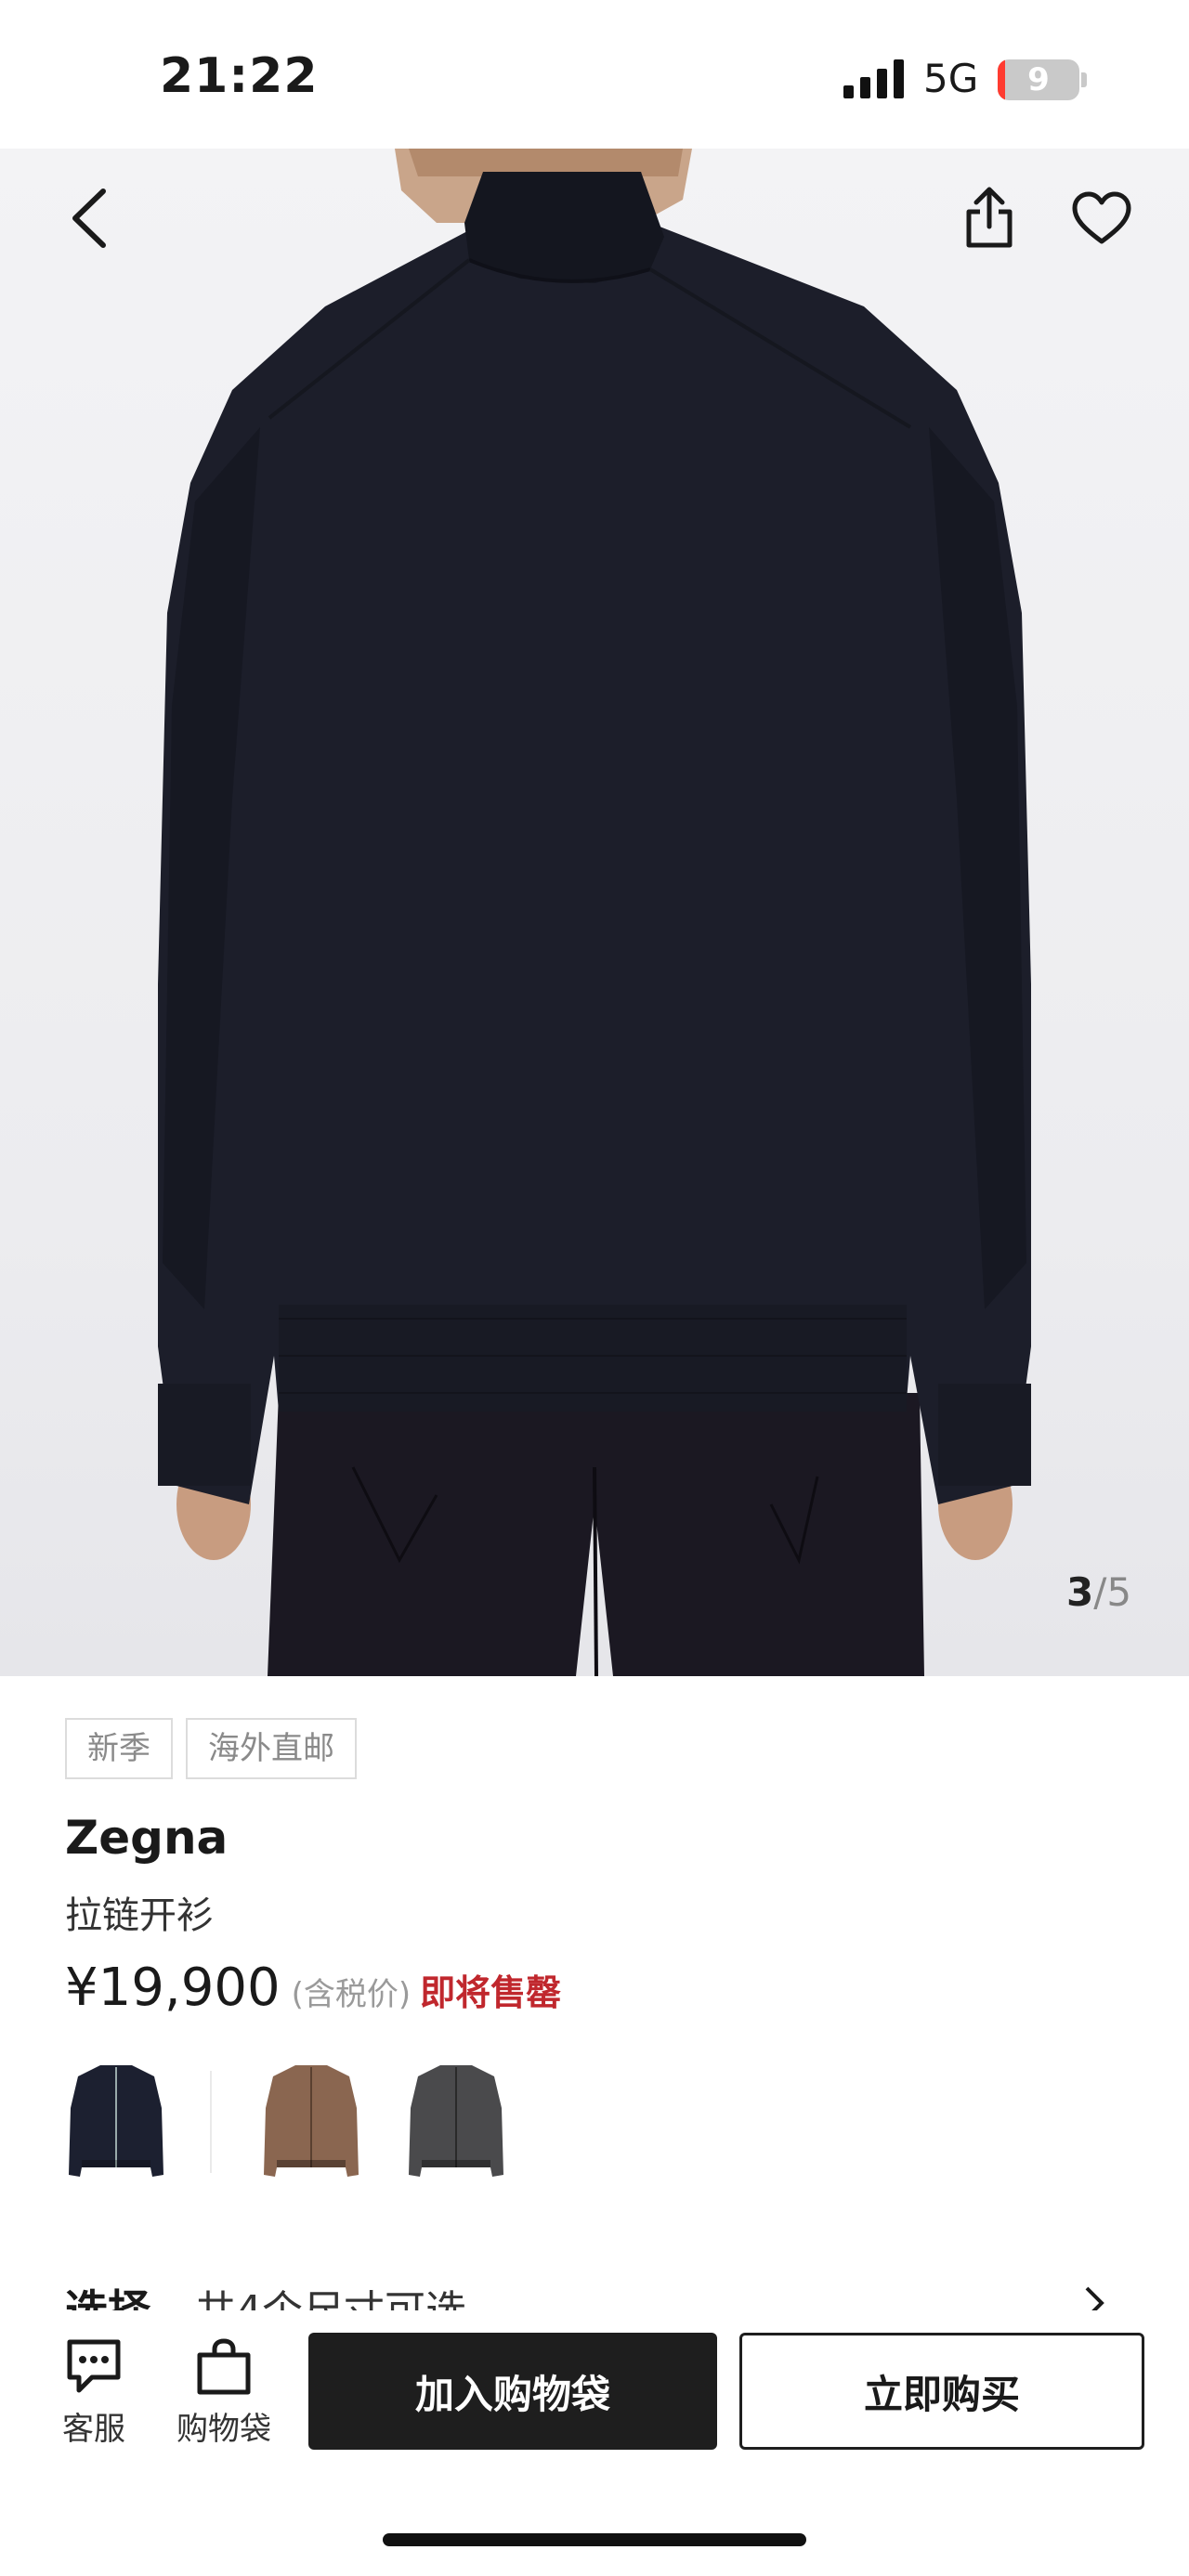  What do you see at coordinates (491, 1993) in the screenshot?
I see `stock-status: 即将售罄` at bounding box center [491, 1993].